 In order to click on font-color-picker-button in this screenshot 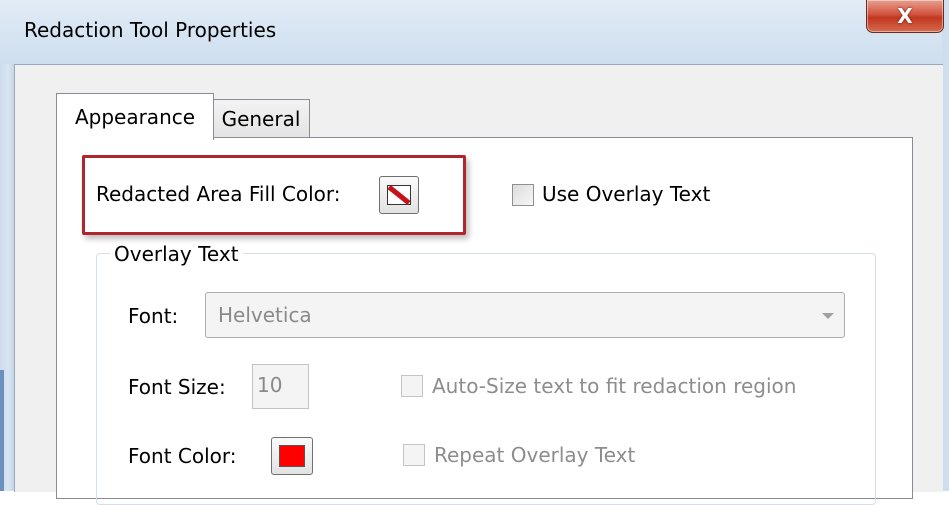, I will do `click(292, 456)`.